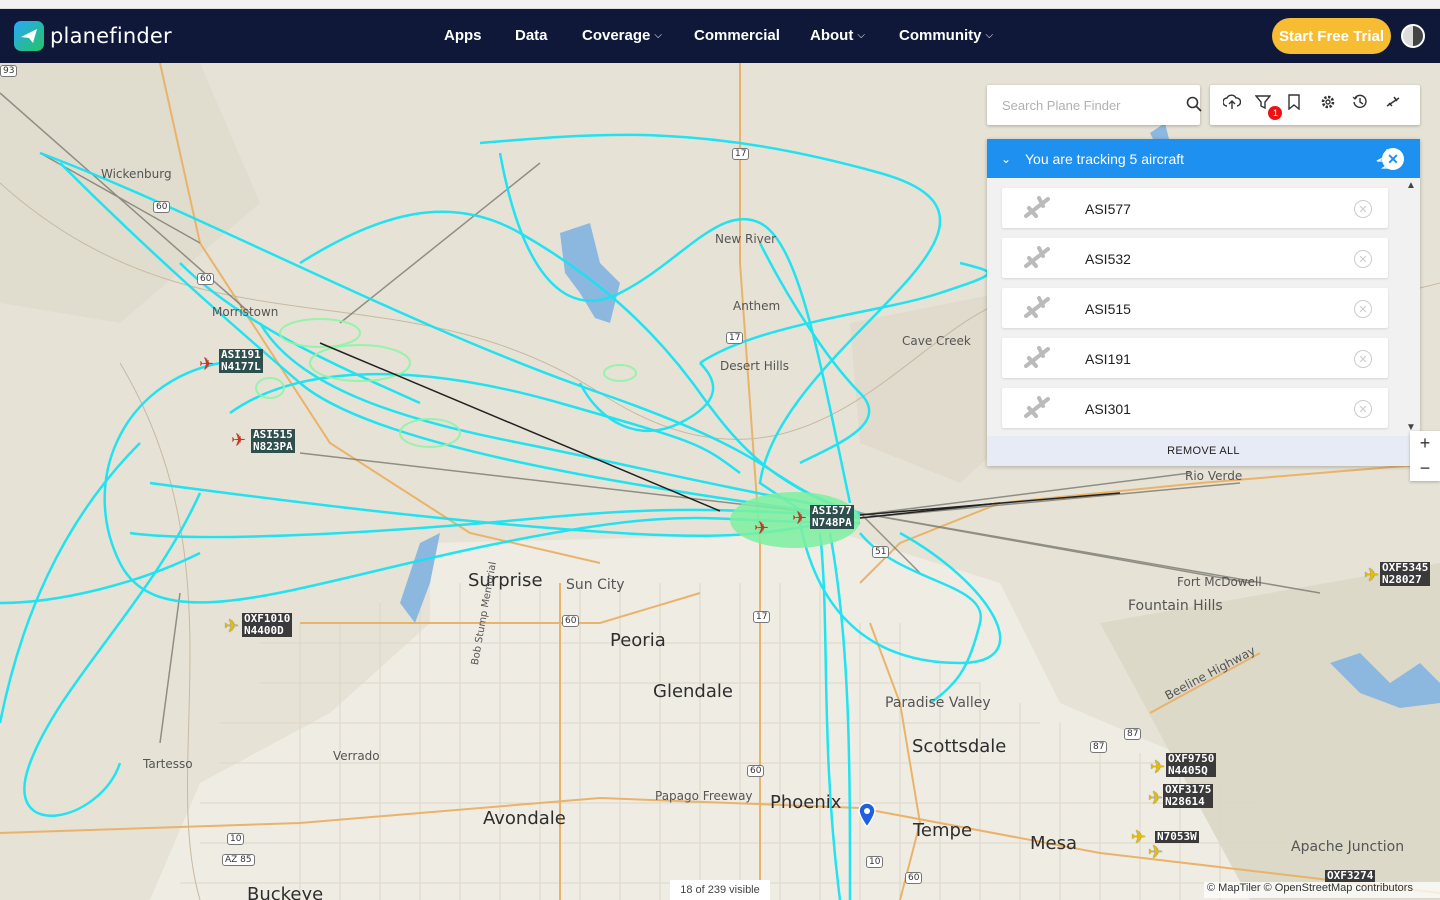 This screenshot has height=900, width=1440. What do you see at coordinates (1188, 770) in the screenshot?
I see `registration: N4405Q` at bounding box center [1188, 770].